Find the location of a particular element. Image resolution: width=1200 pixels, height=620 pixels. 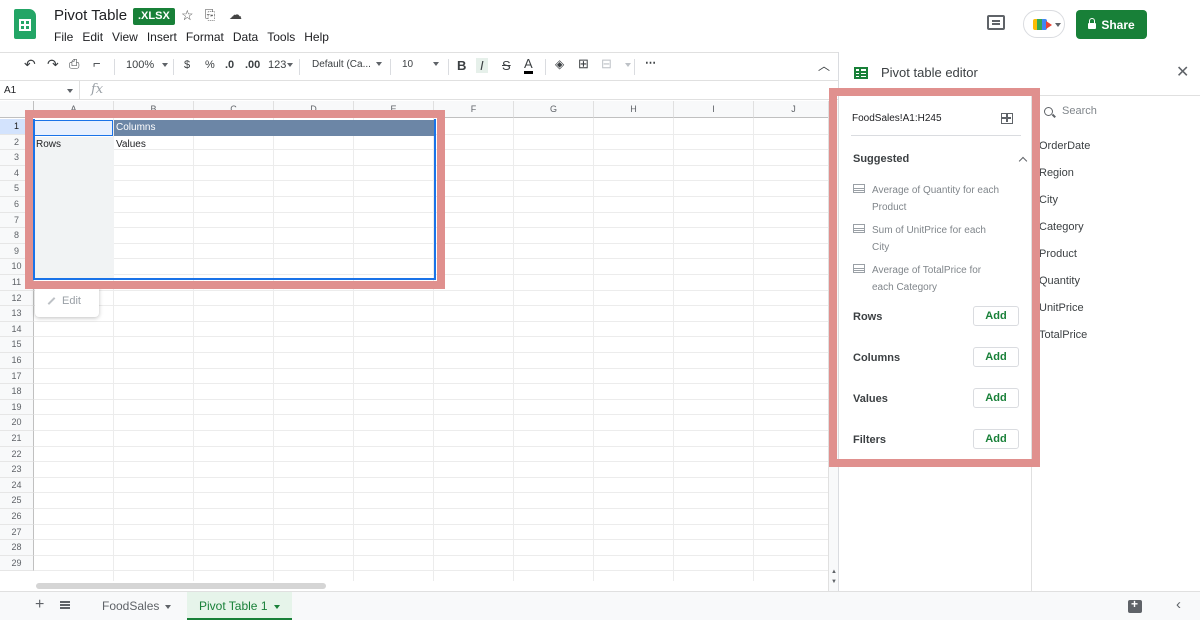

column-header: H is located at coordinates (634, 109).